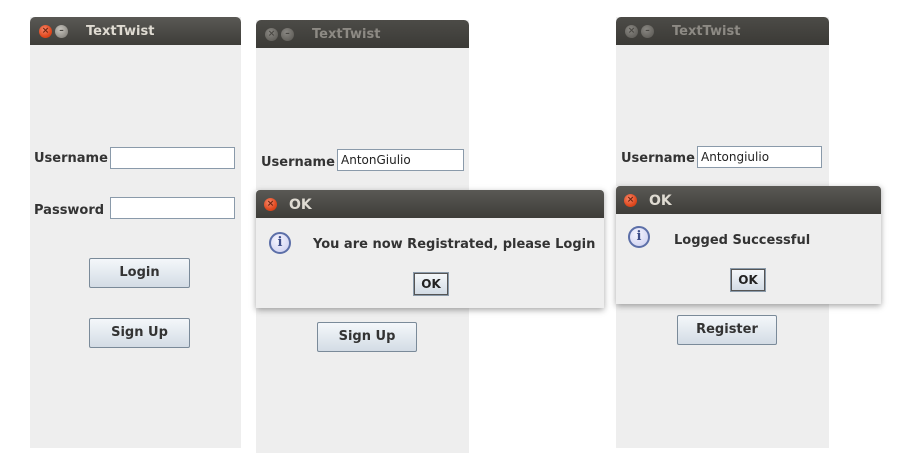 This screenshot has width=906, height=474. What do you see at coordinates (139, 273) in the screenshot?
I see `login-button: Login` at bounding box center [139, 273].